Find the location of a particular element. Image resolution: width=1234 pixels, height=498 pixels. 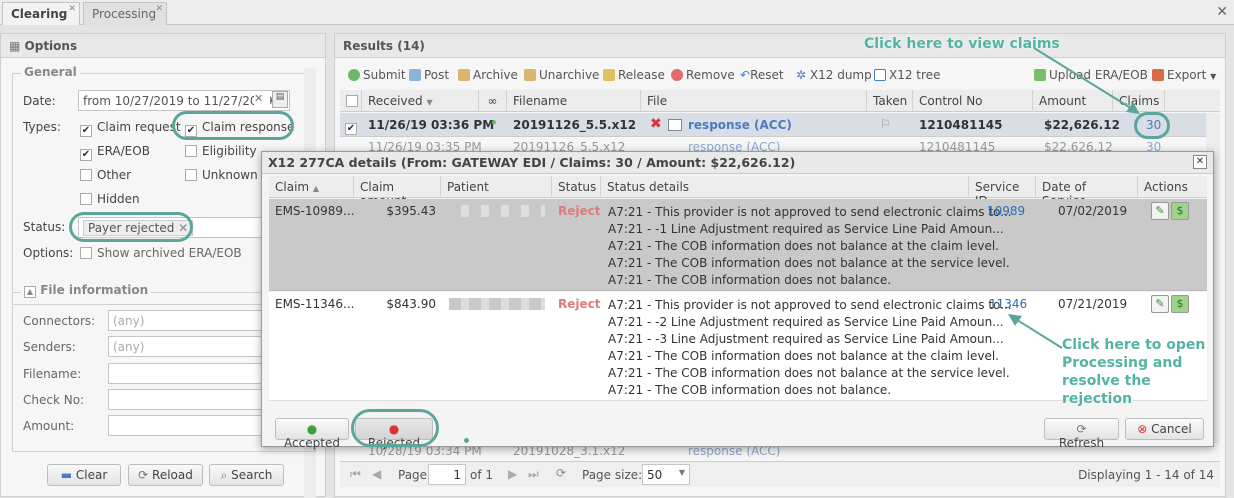

show-archived-option: Show archived ERA/EOB is located at coordinates (161, 253).